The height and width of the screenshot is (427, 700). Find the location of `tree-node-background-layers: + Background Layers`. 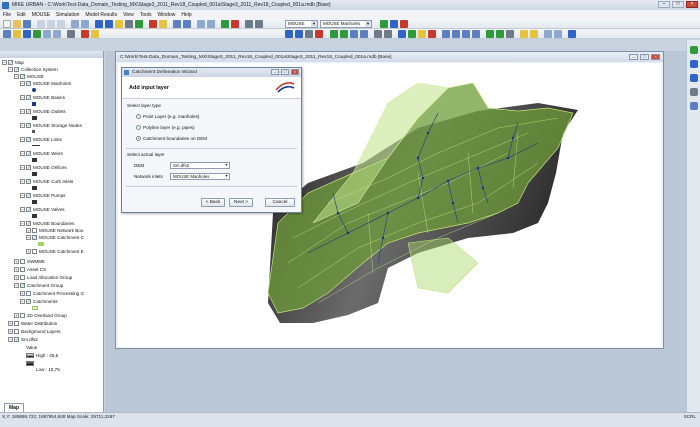

tree-node-background-layers: + Background Layers is located at coordinates (34, 331).